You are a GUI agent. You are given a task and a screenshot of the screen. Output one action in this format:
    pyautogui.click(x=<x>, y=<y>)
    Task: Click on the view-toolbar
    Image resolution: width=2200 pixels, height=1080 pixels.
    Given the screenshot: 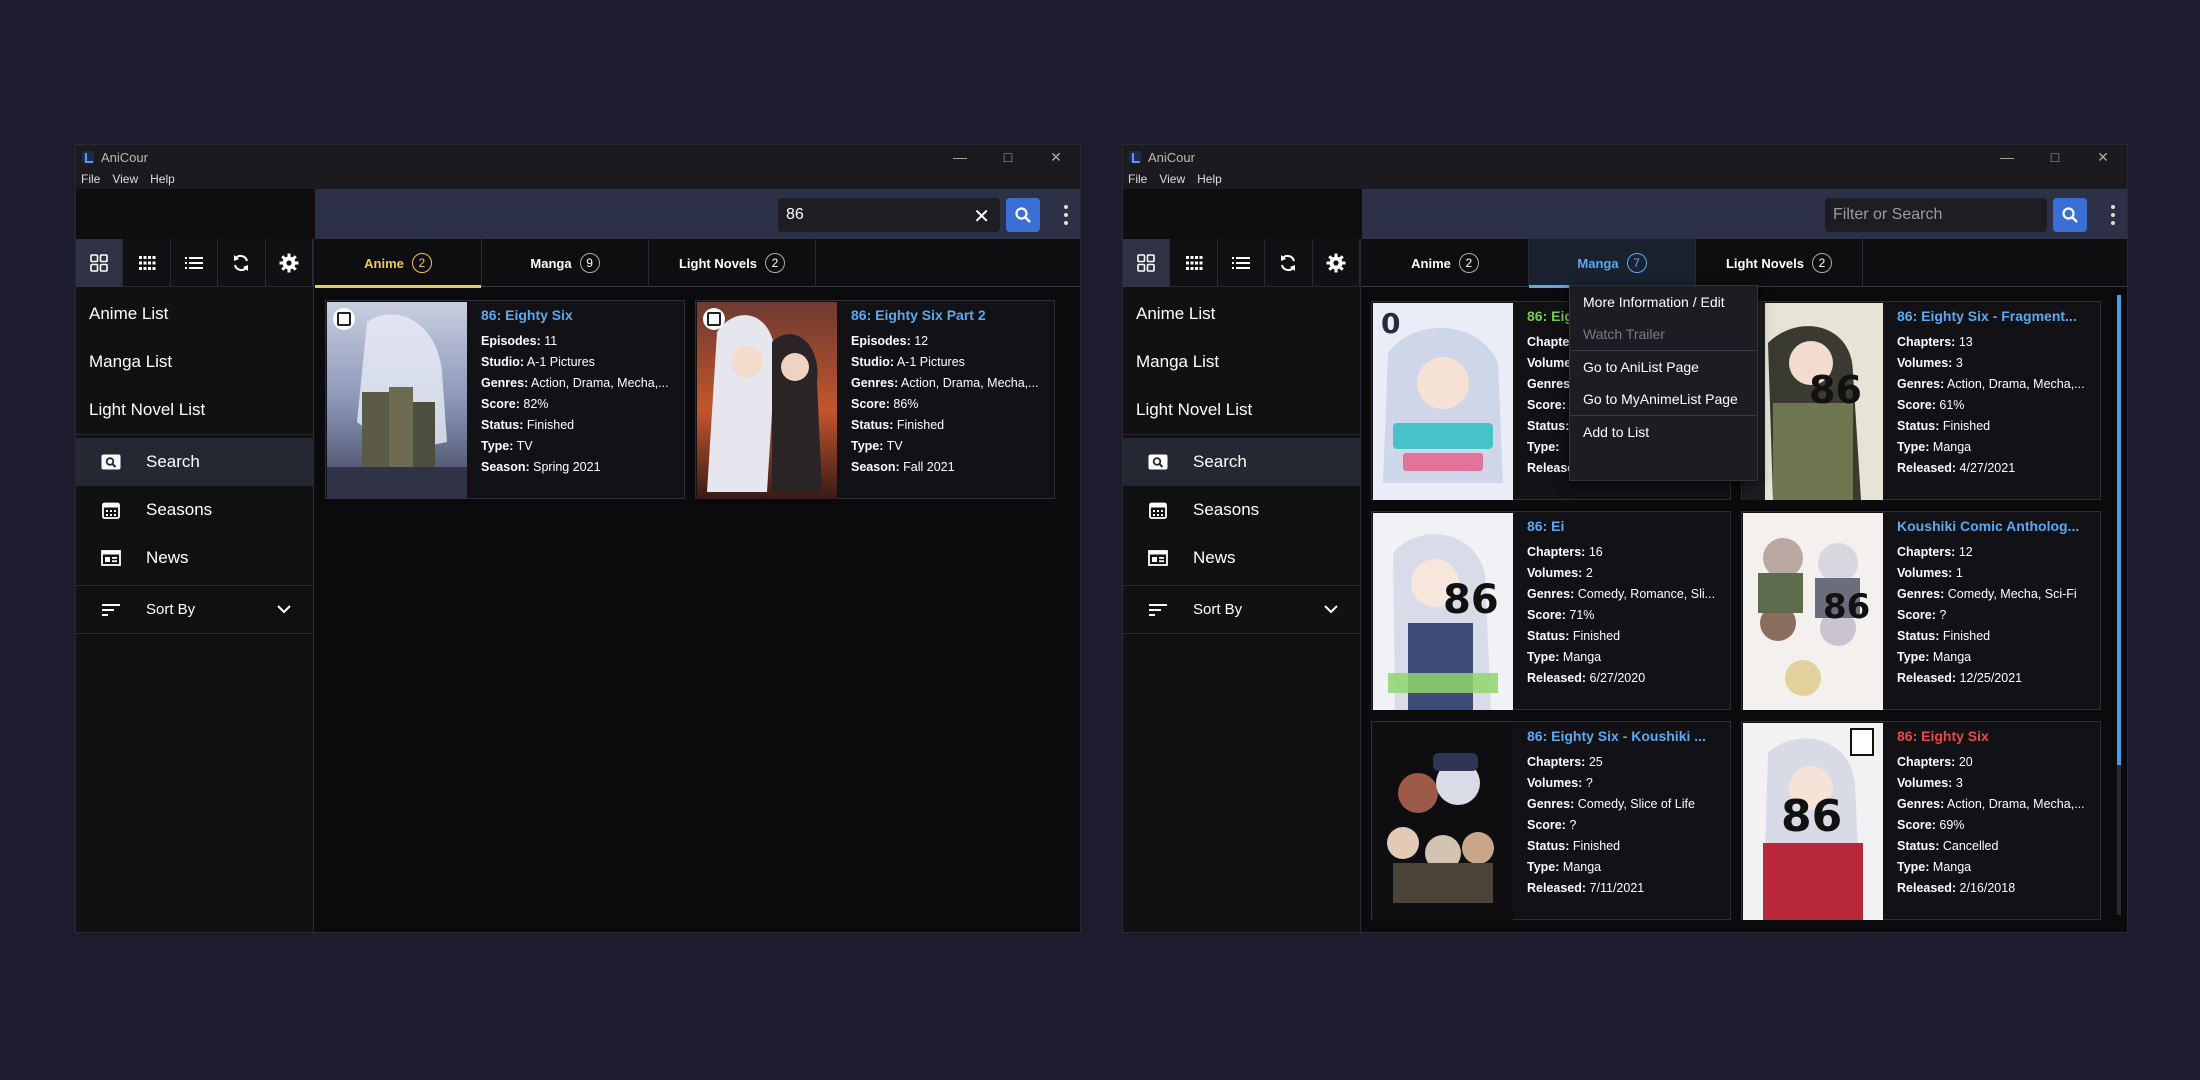 What is the action you would take?
    pyautogui.click(x=195, y=263)
    